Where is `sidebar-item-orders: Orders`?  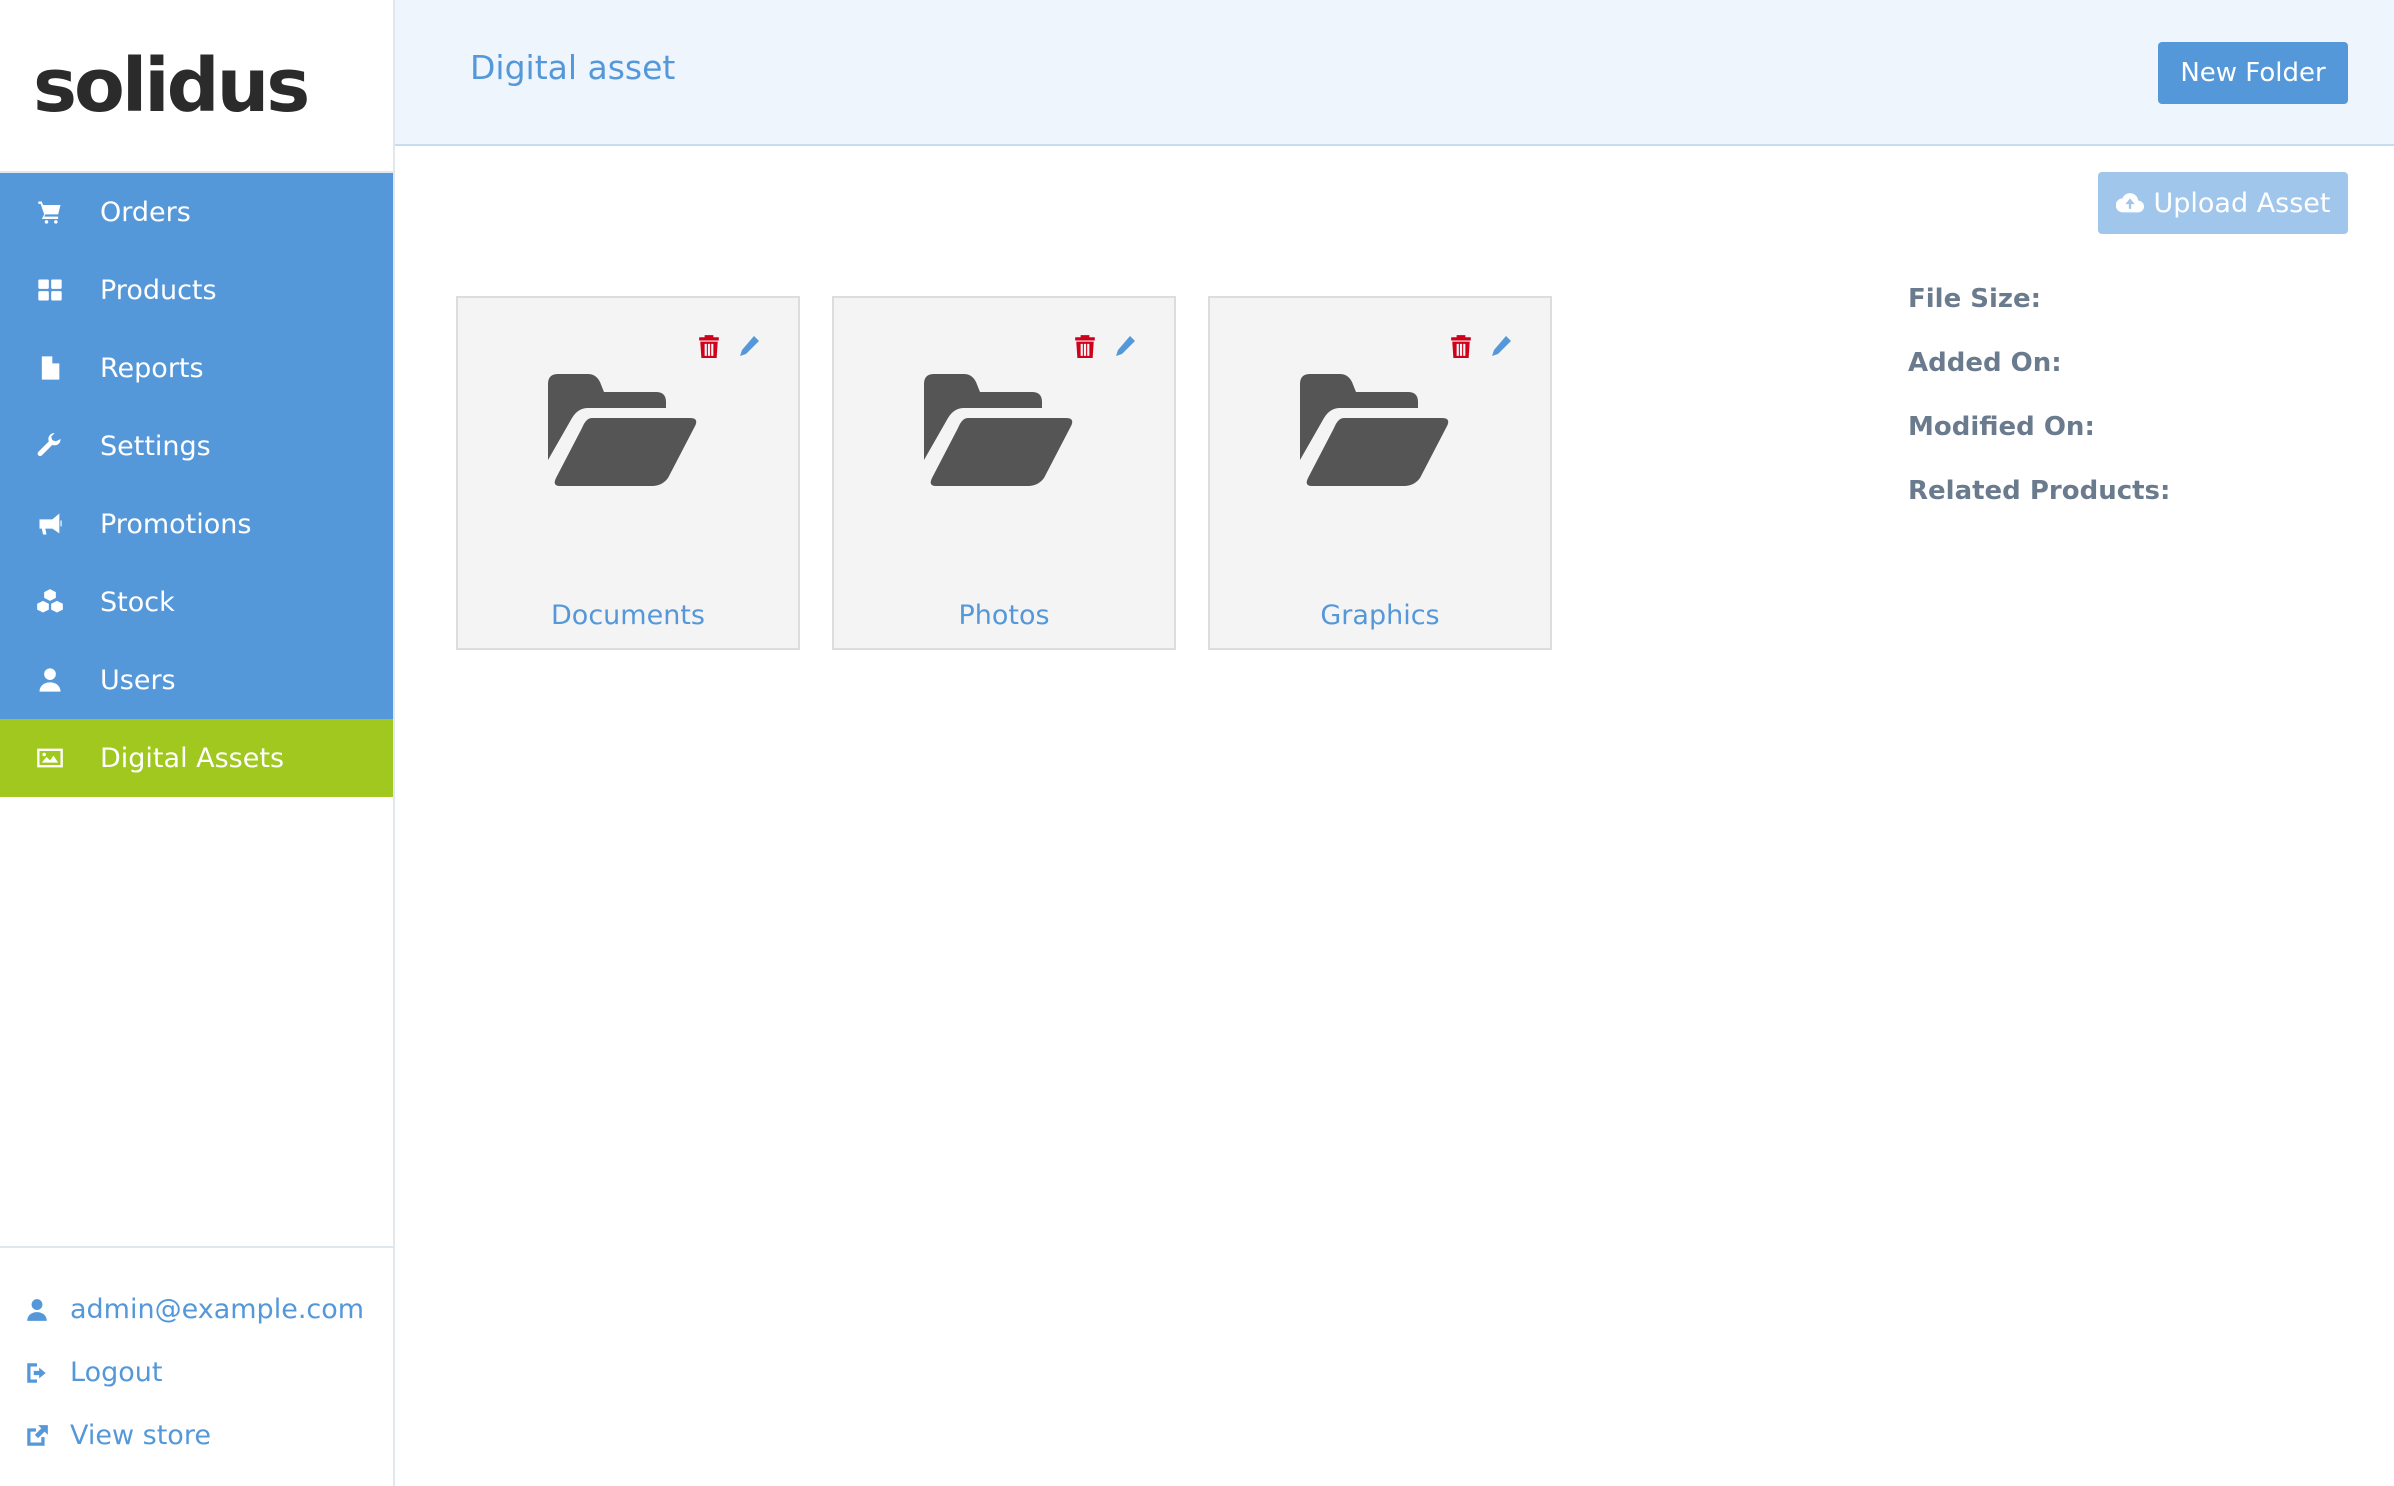
sidebar-item-orders: Orders is located at coordinates (196, 212).